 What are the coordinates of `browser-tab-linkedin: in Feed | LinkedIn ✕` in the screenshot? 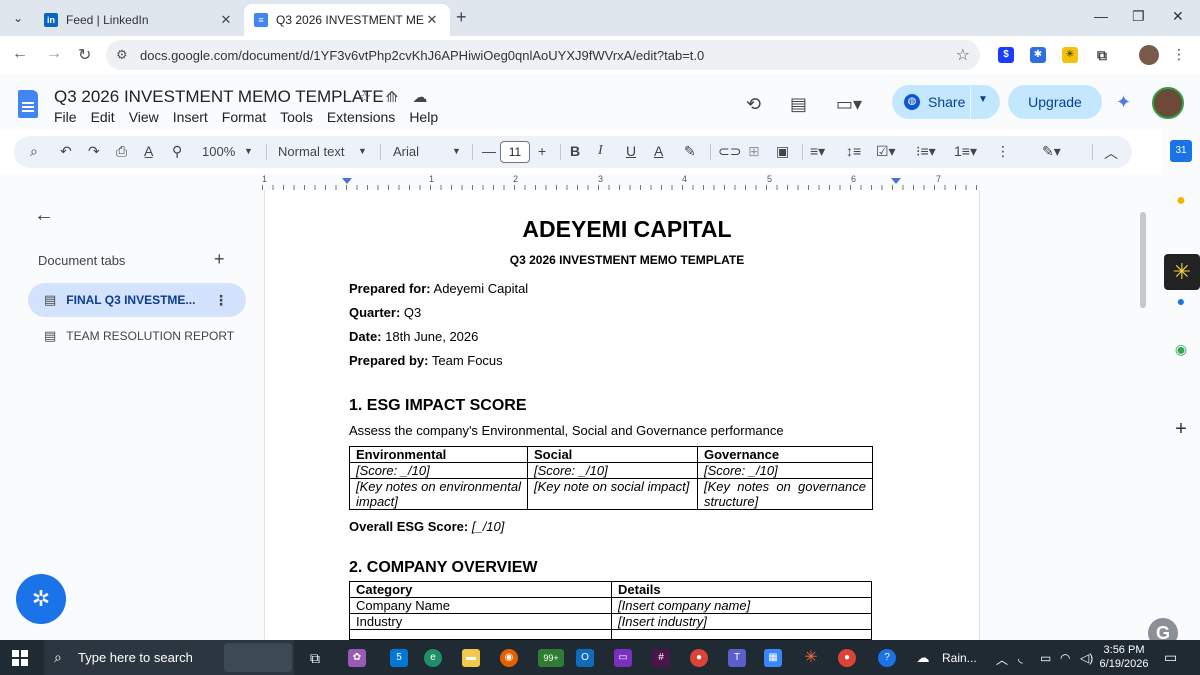 It's located at (139, 20).